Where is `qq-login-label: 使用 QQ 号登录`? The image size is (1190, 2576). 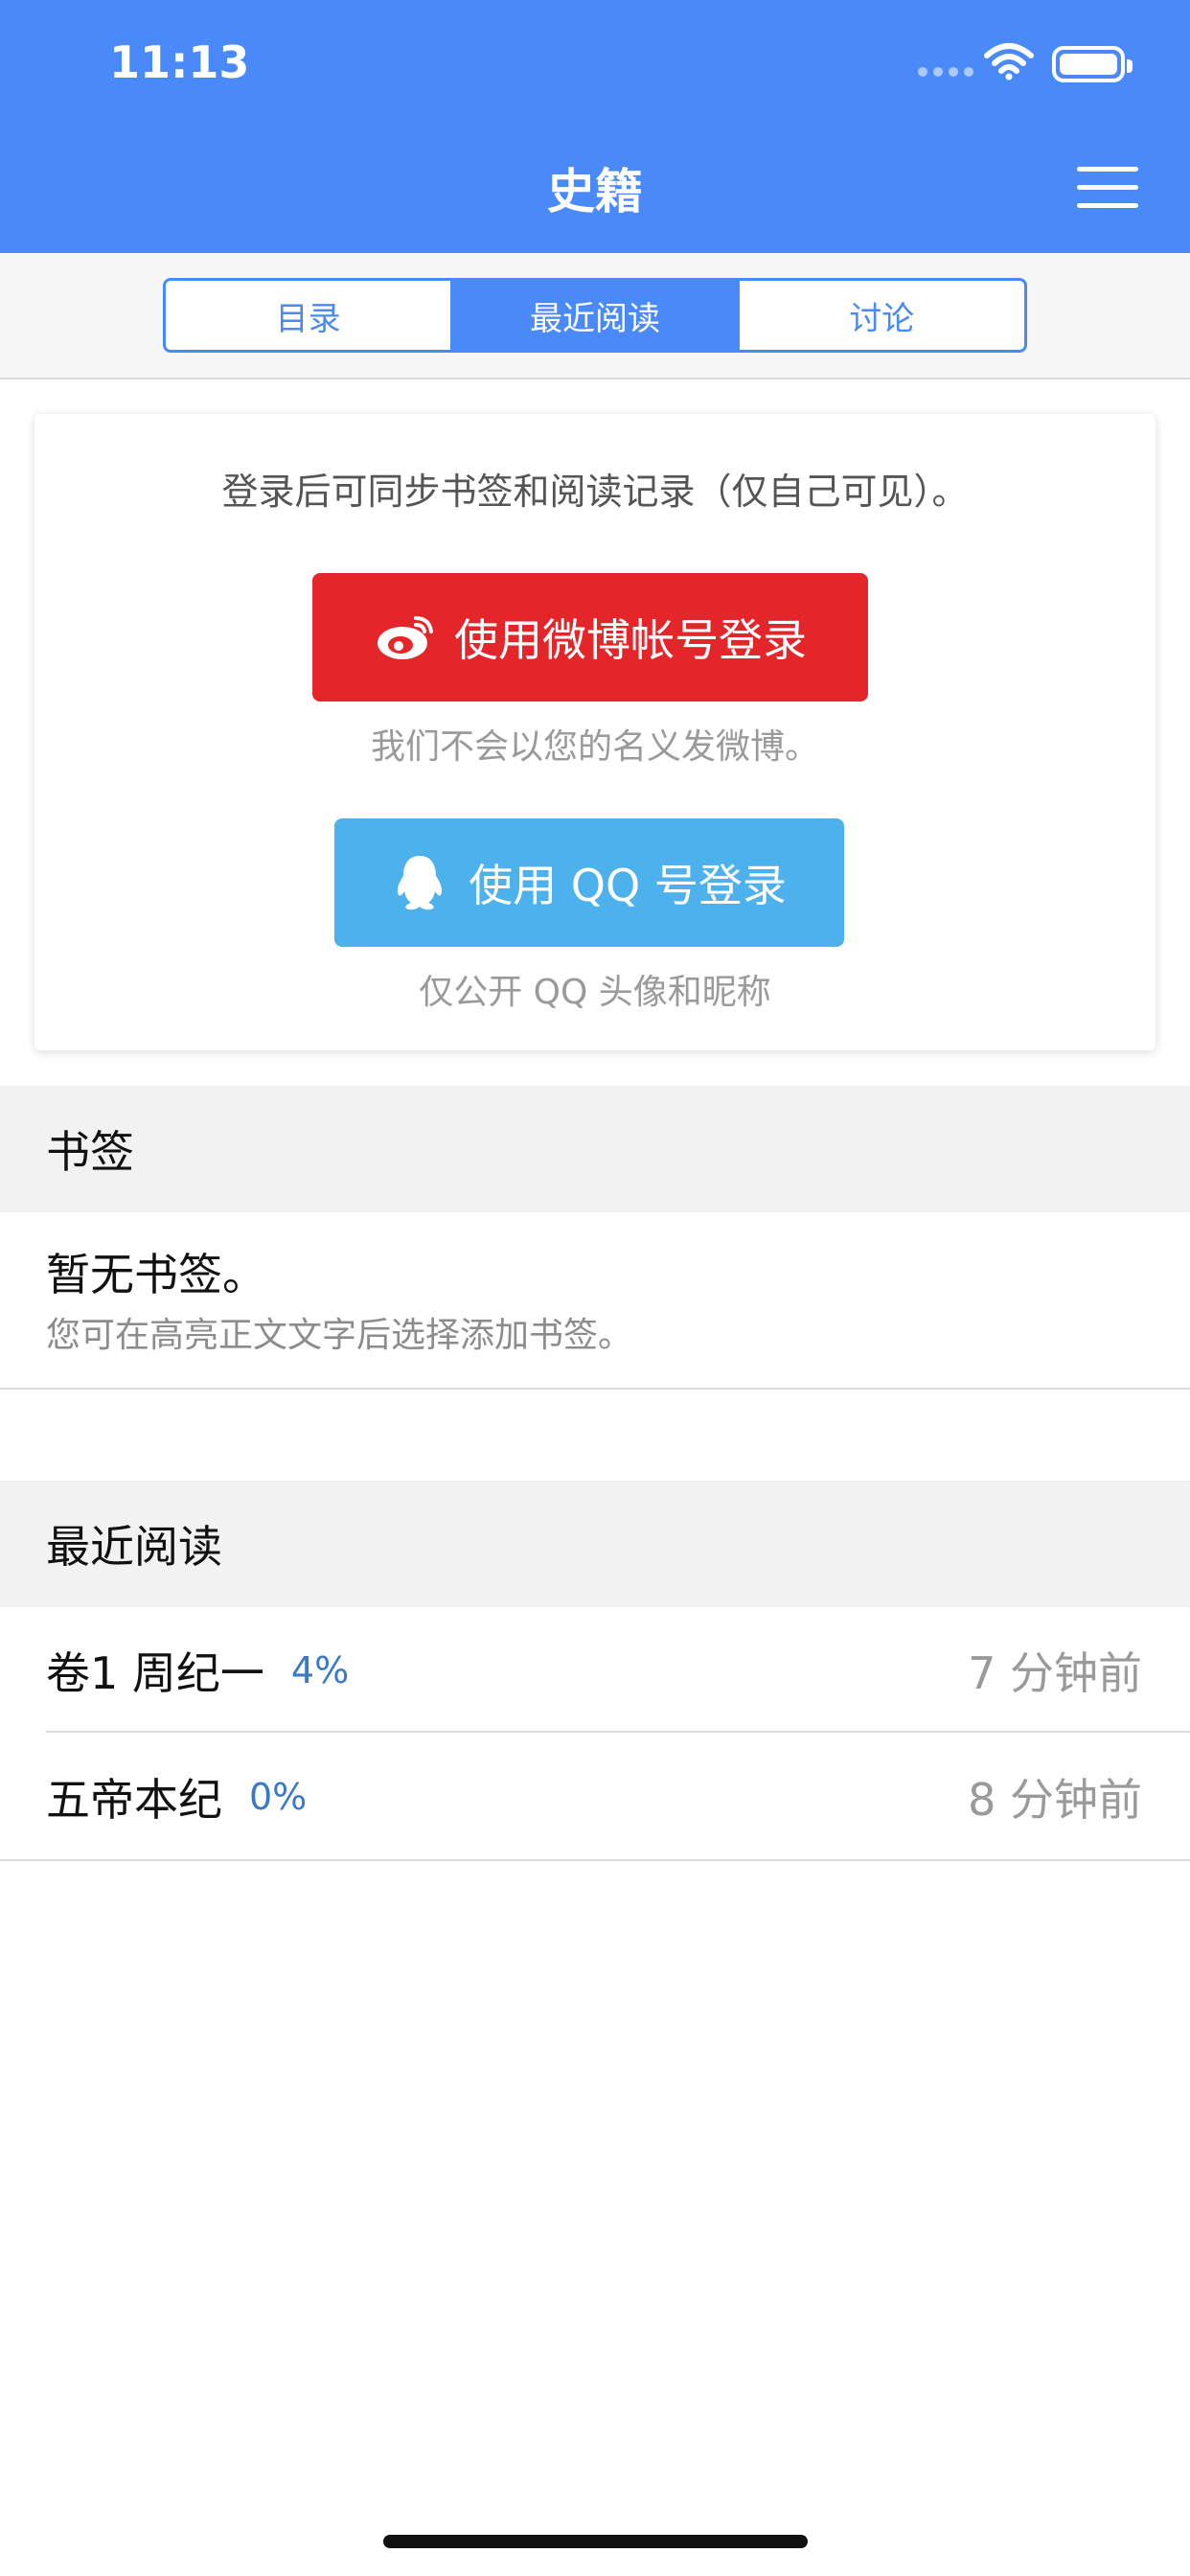 qq-login-label: 使用 QQ 号登录 is located at coordinates (628, 885).